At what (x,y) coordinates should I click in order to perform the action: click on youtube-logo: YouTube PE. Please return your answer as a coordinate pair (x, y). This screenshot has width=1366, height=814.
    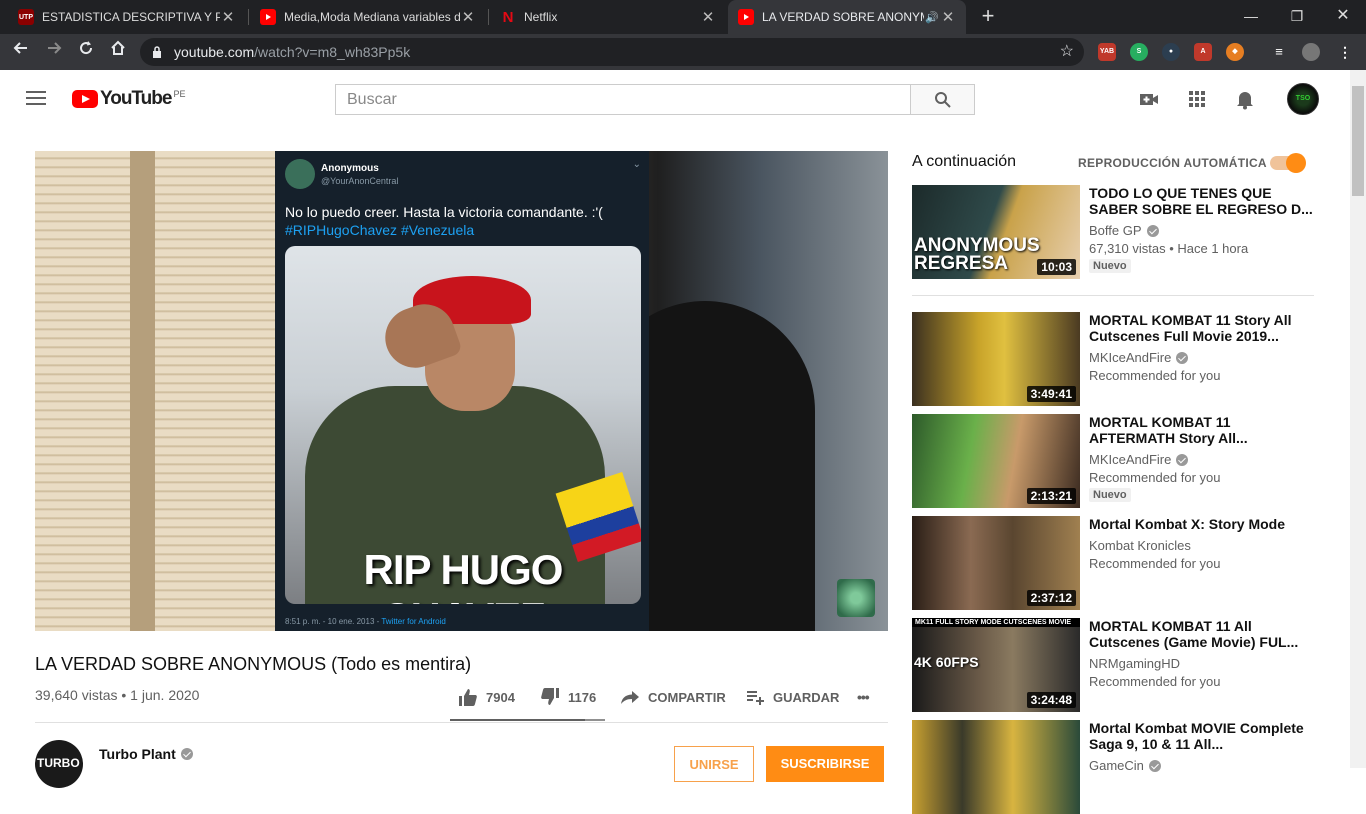
    Looking at the image, I should click on (129, 98).